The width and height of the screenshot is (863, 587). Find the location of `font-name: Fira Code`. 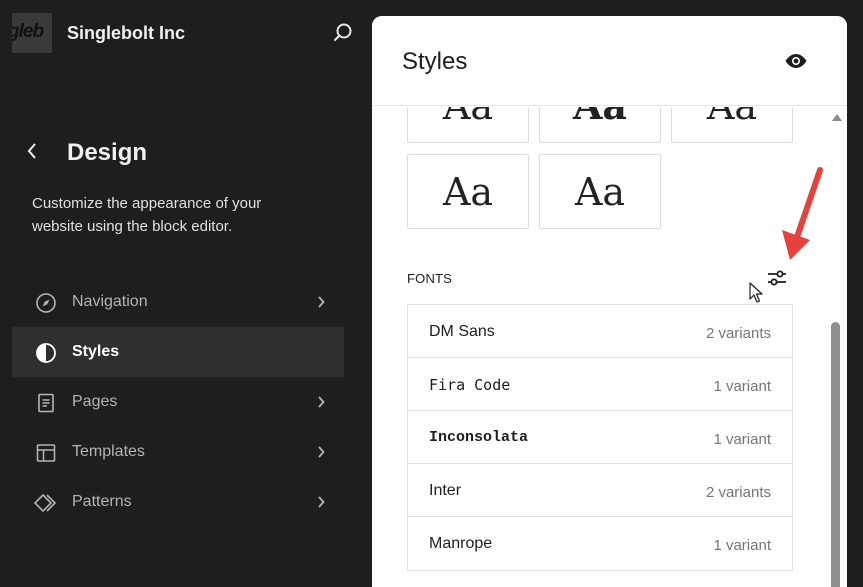

font-name: Fira Code is located at coordinates (470, 385).